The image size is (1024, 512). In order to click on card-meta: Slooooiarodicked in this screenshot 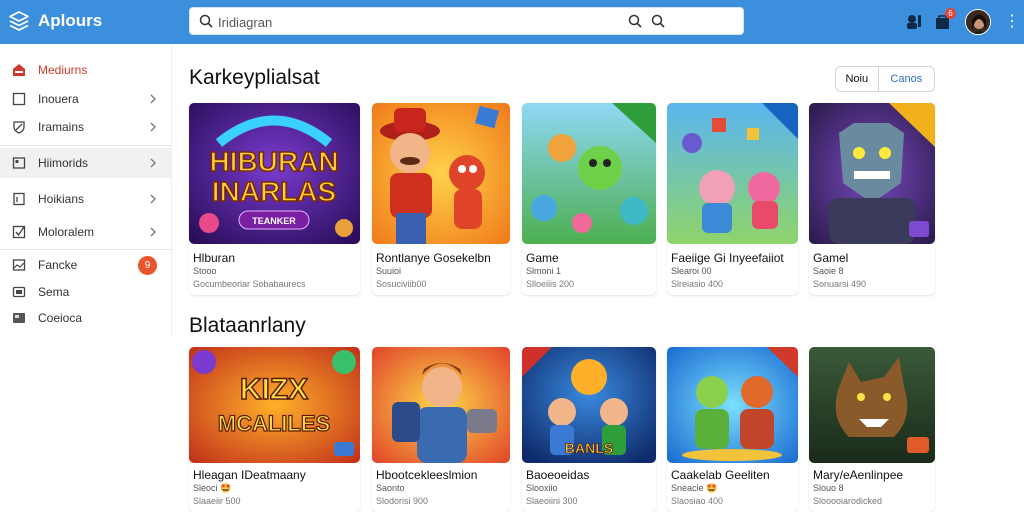, I will do `click(848, 501)`.